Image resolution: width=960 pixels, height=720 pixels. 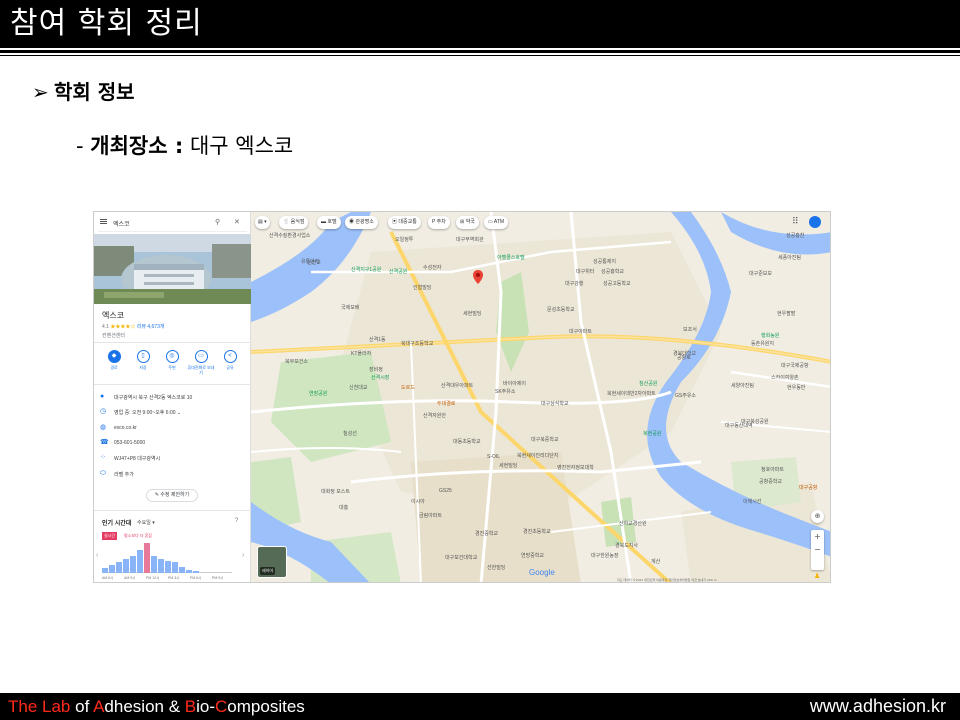 What do you see at coordinates (633, 523) in the screenshot?
I see `map-place-label: 산하교경산원` at bounding box center [633, 523].